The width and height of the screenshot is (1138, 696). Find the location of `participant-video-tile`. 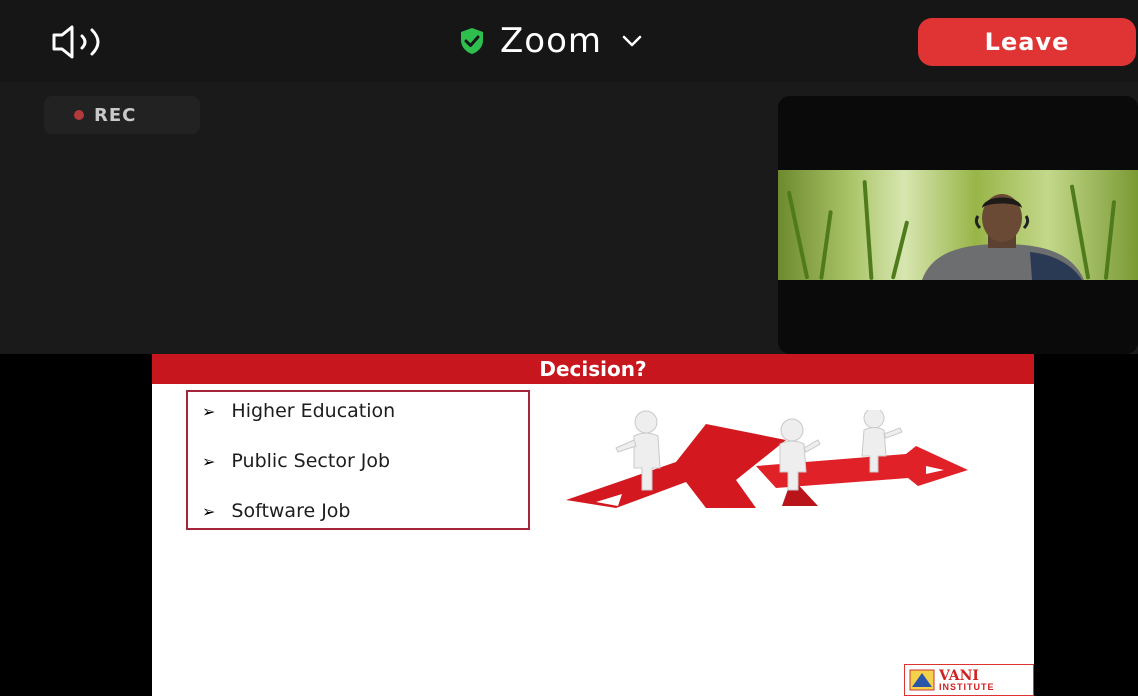

participant-video-tile is located at coordinates (958, 225).